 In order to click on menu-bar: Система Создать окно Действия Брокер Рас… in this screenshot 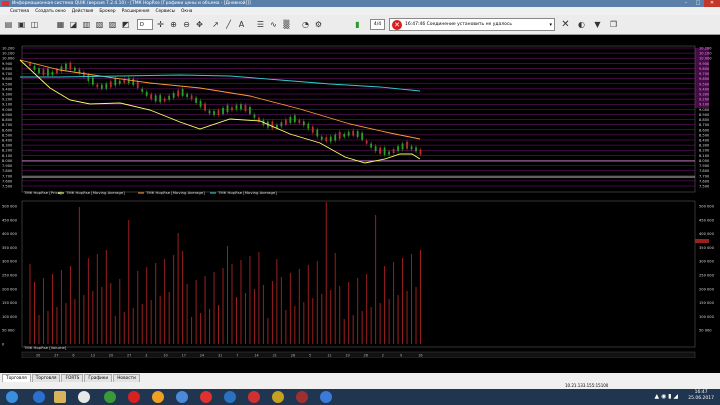, I will do `click(360, 11)`.